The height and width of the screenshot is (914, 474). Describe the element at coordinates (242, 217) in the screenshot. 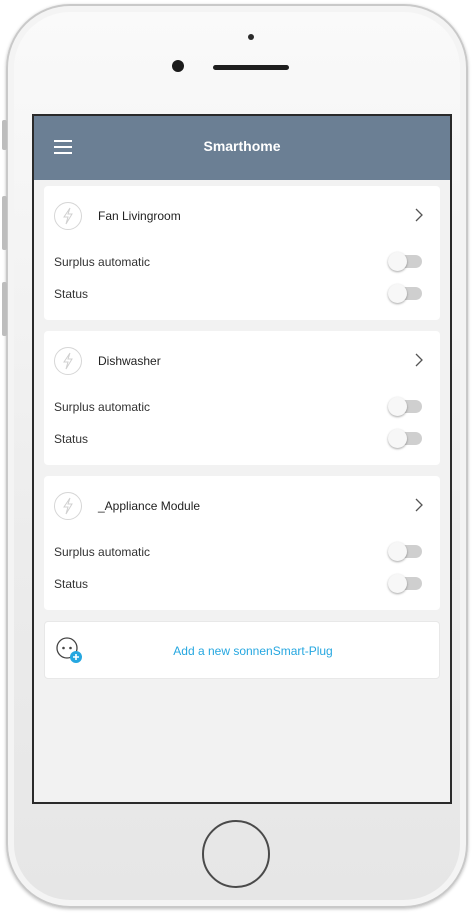

I see `device-header: Fan Livingroom` at that location.